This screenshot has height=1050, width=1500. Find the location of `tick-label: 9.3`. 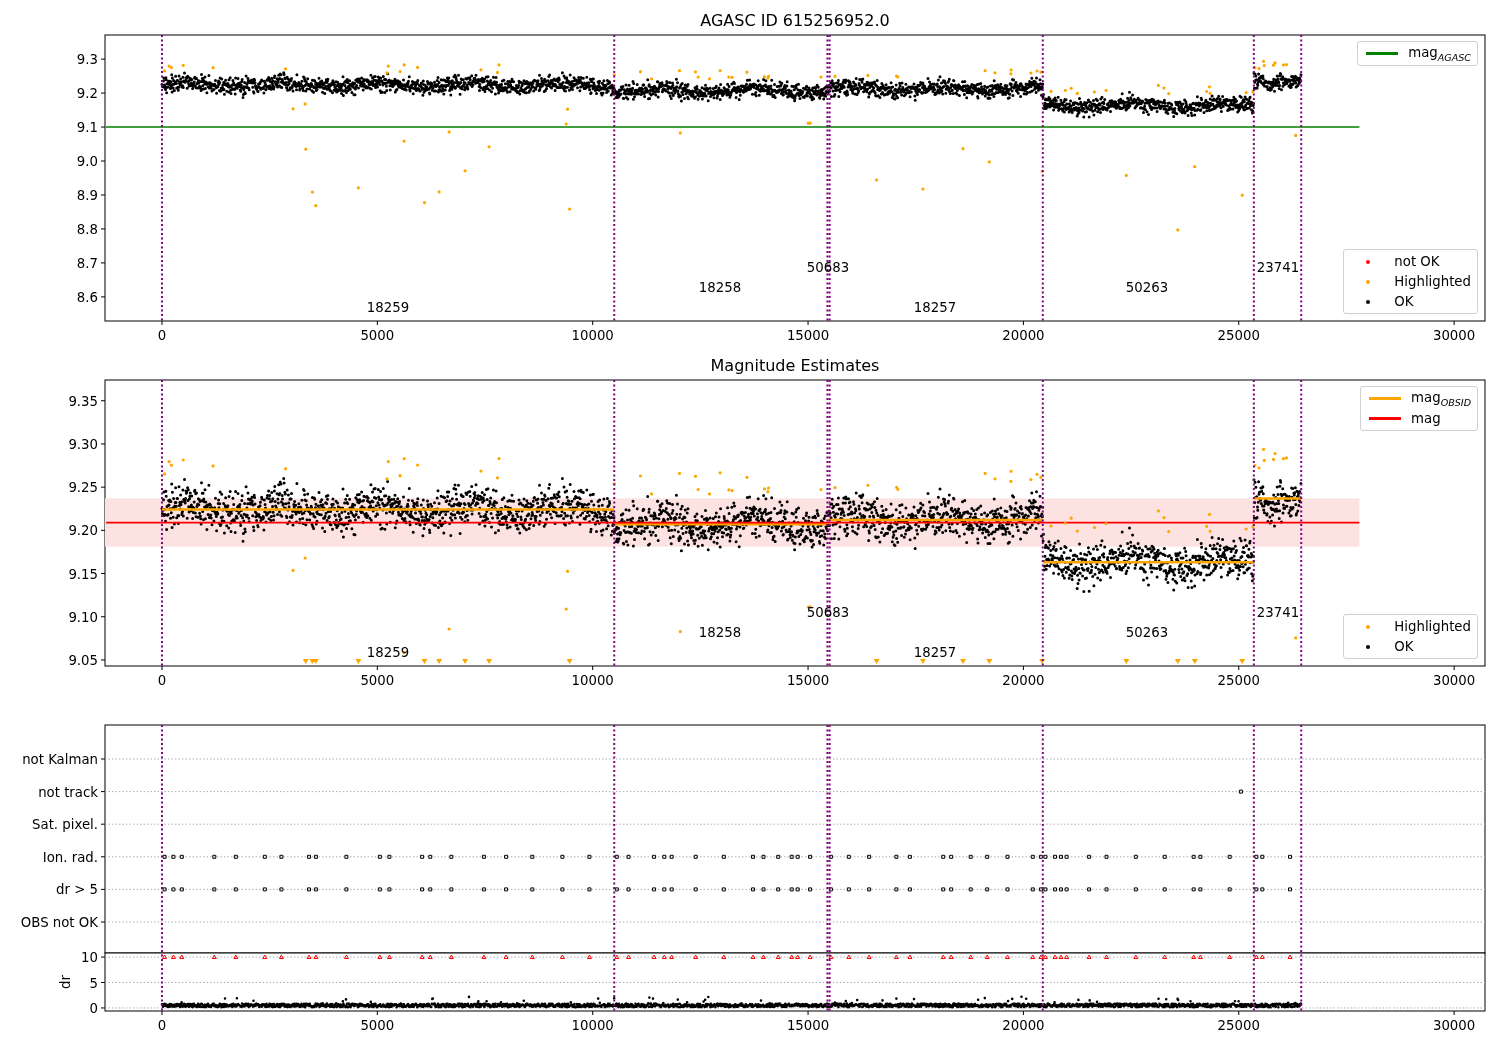

tick-label: 9.3 is located at coordinates (87, 60).